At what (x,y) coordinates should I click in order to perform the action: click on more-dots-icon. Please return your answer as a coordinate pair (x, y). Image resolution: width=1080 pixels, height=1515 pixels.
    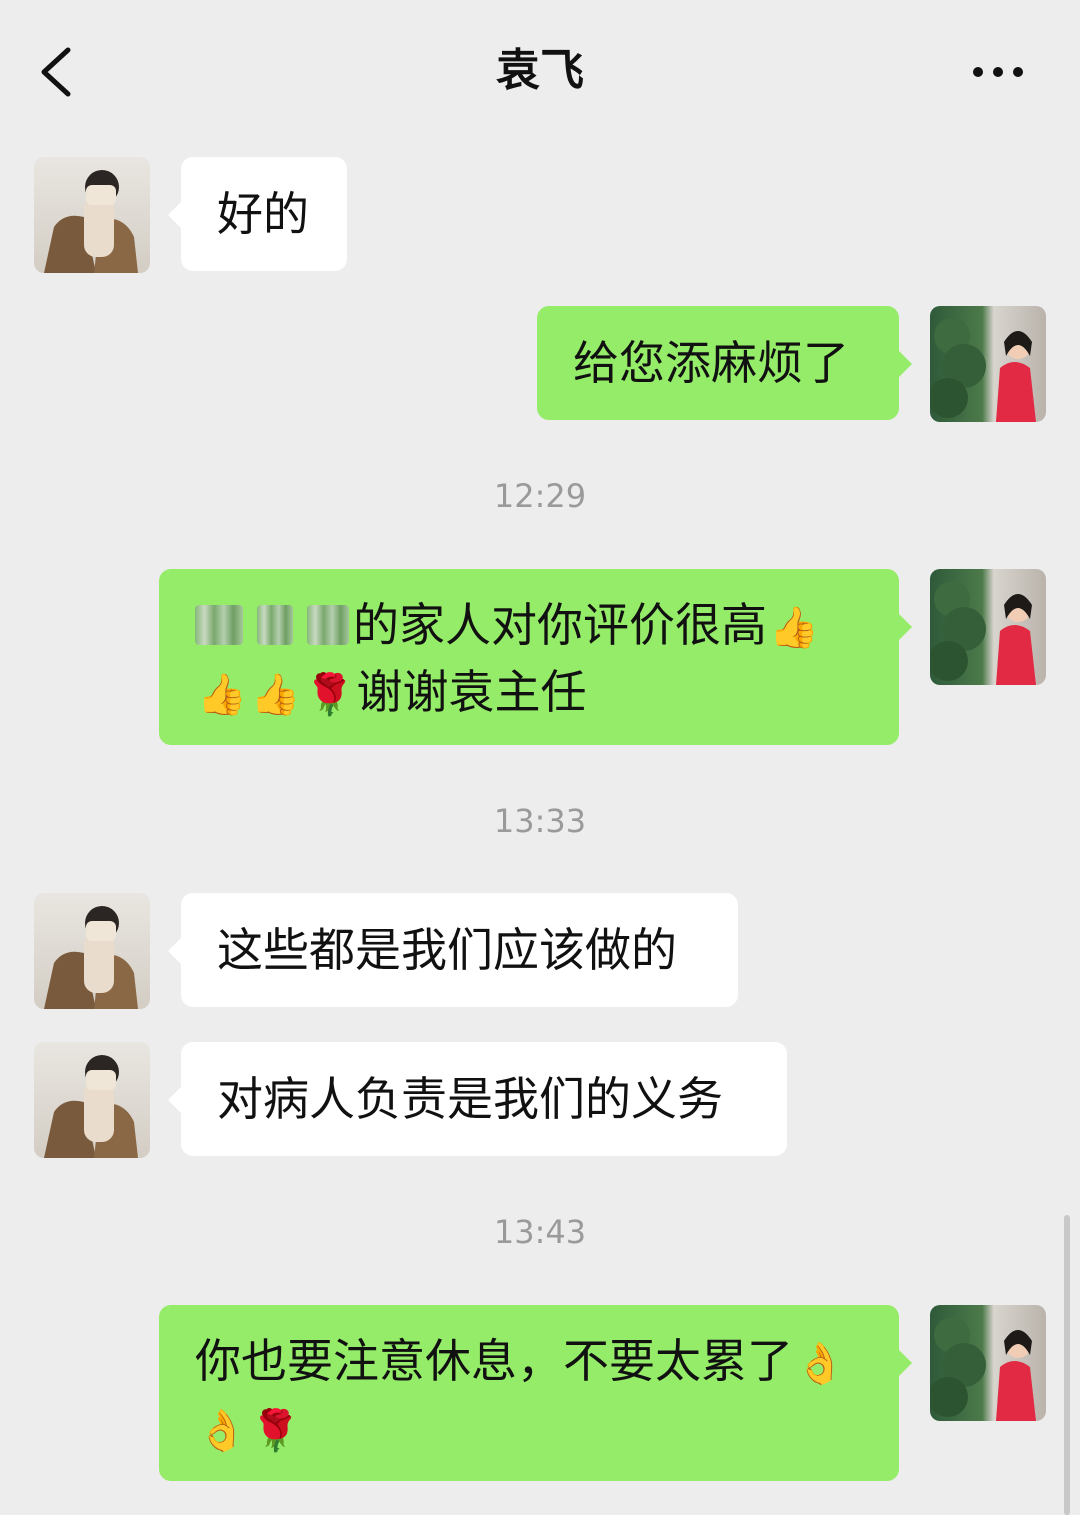
    Looking at the image, I should click on (998, 72).